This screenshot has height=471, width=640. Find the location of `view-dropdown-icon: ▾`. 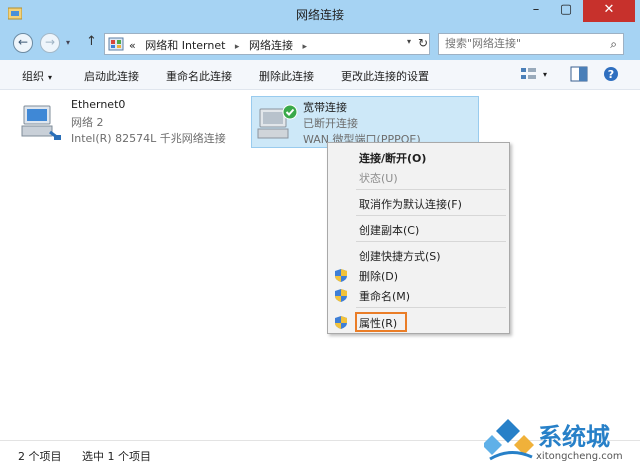

view-dropdown-icon: ▾ is located at coordinates (545, 74).